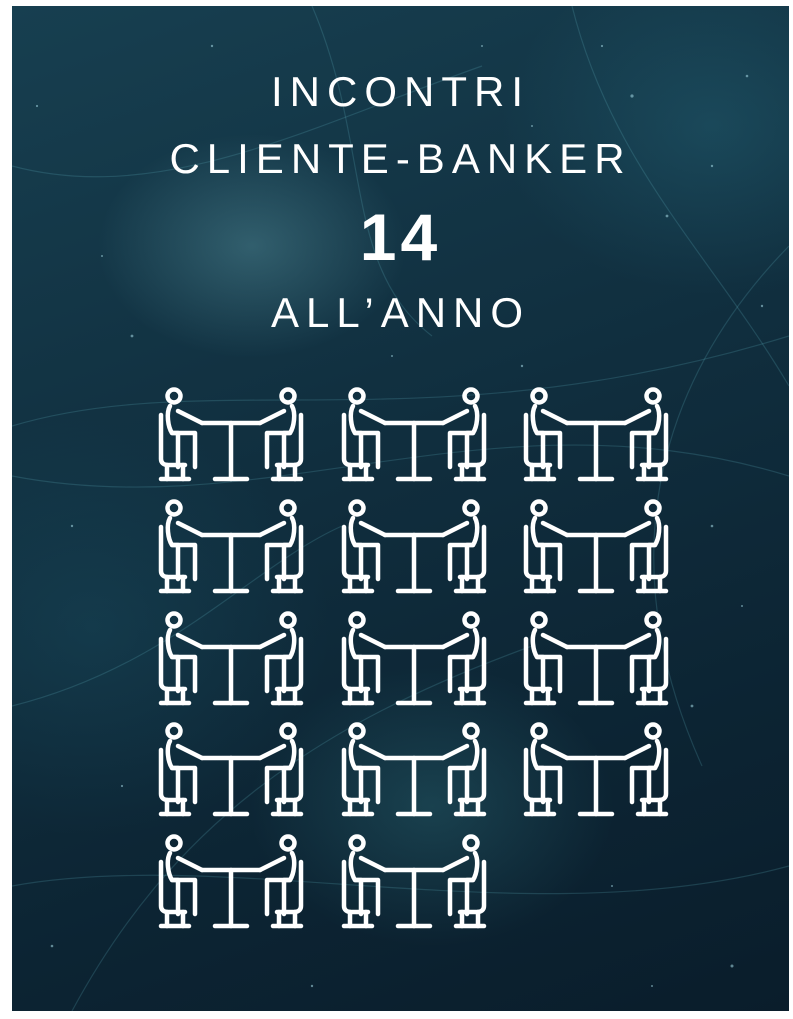  I want to click on title-line-incontri: INCONTRI, so click(400, 91).